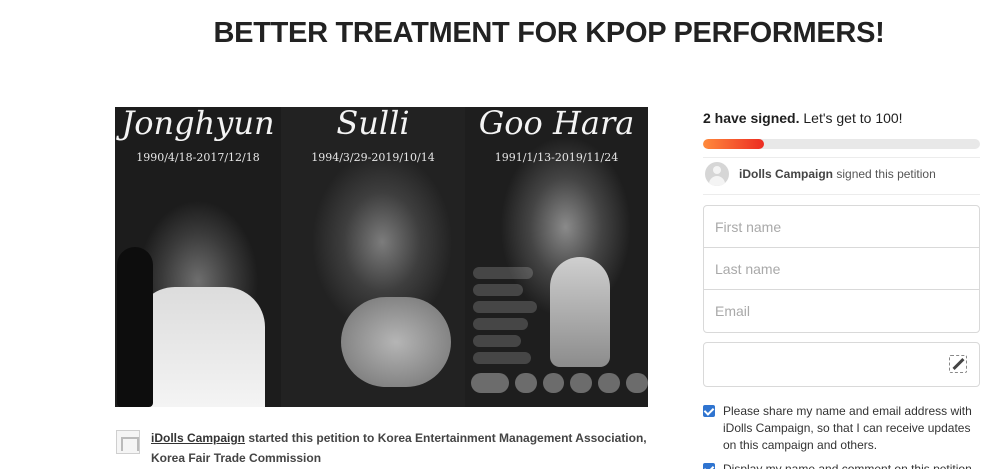 The height and width of the screenshot is (469, 1000). Describe the element at coordinates (751, 118) in the screenshot. I see `signed-count-text: 2 have signed.` at that location.